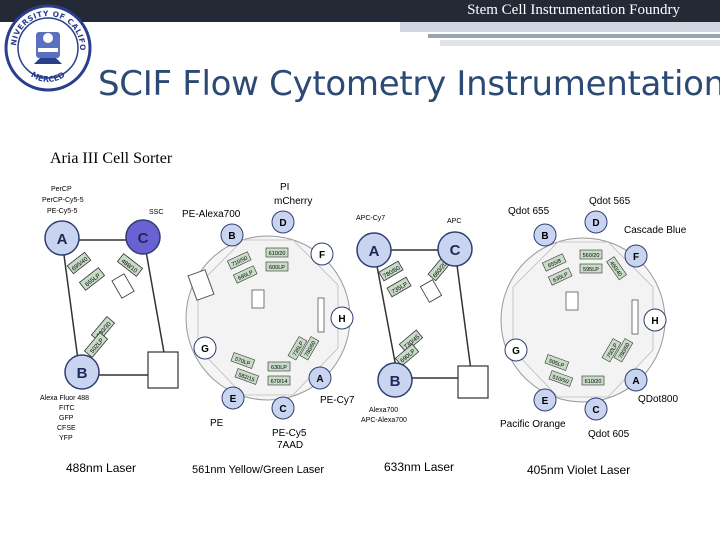 The height and width of the screenshot is (540, 720). Describe the element at coordinates (580, 43) in the screenshot. I see `header-stripe-light` at that location.